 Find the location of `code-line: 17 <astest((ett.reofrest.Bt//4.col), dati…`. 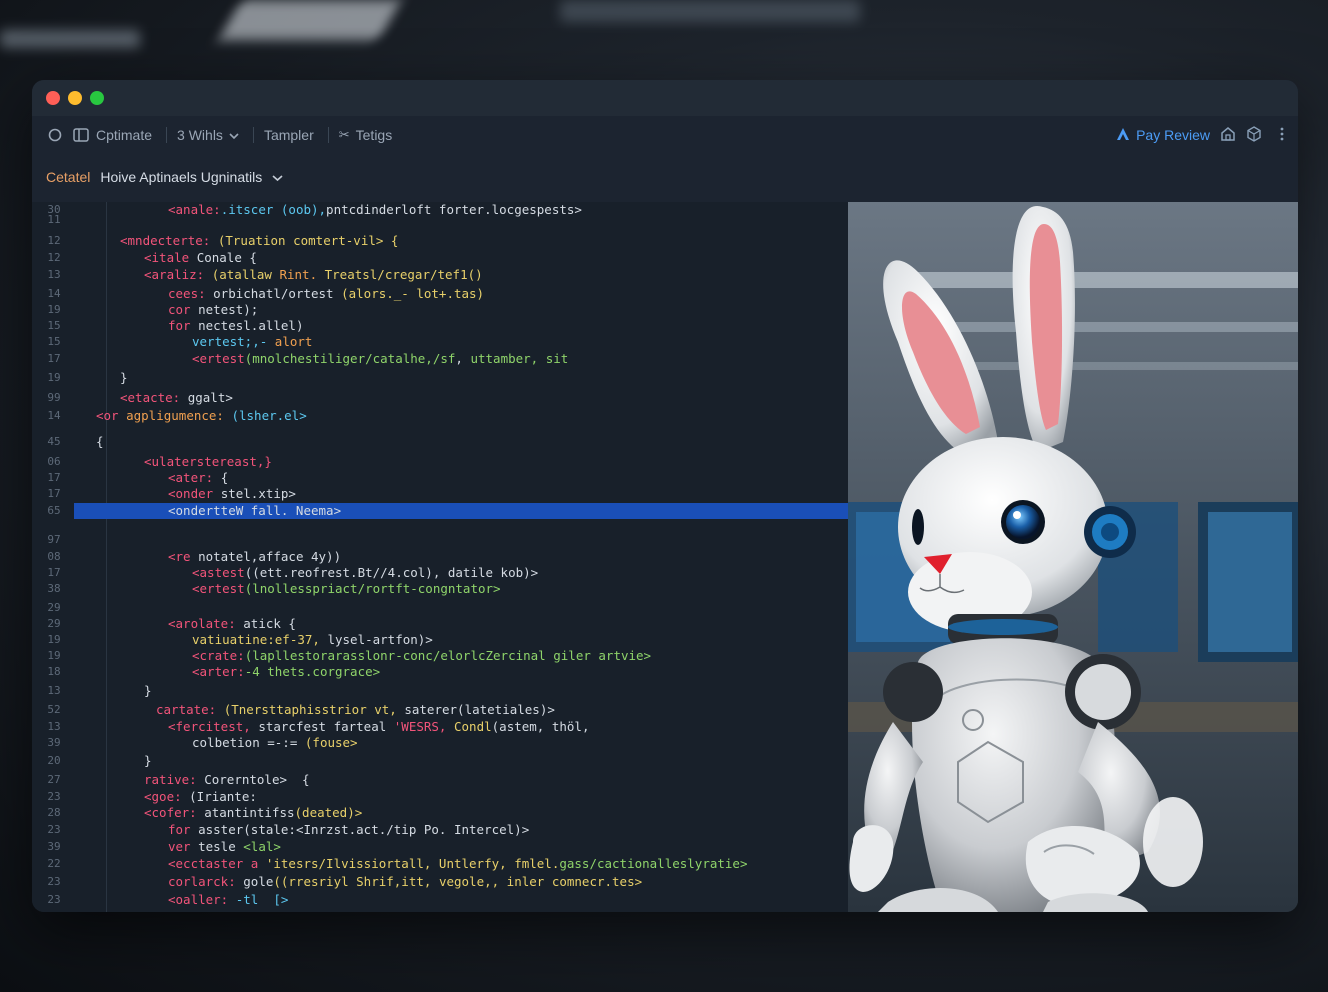

code-line: 17 <astest((ett.reofrest.Bt//4.col), dati… is located at coordinates (440, 573).